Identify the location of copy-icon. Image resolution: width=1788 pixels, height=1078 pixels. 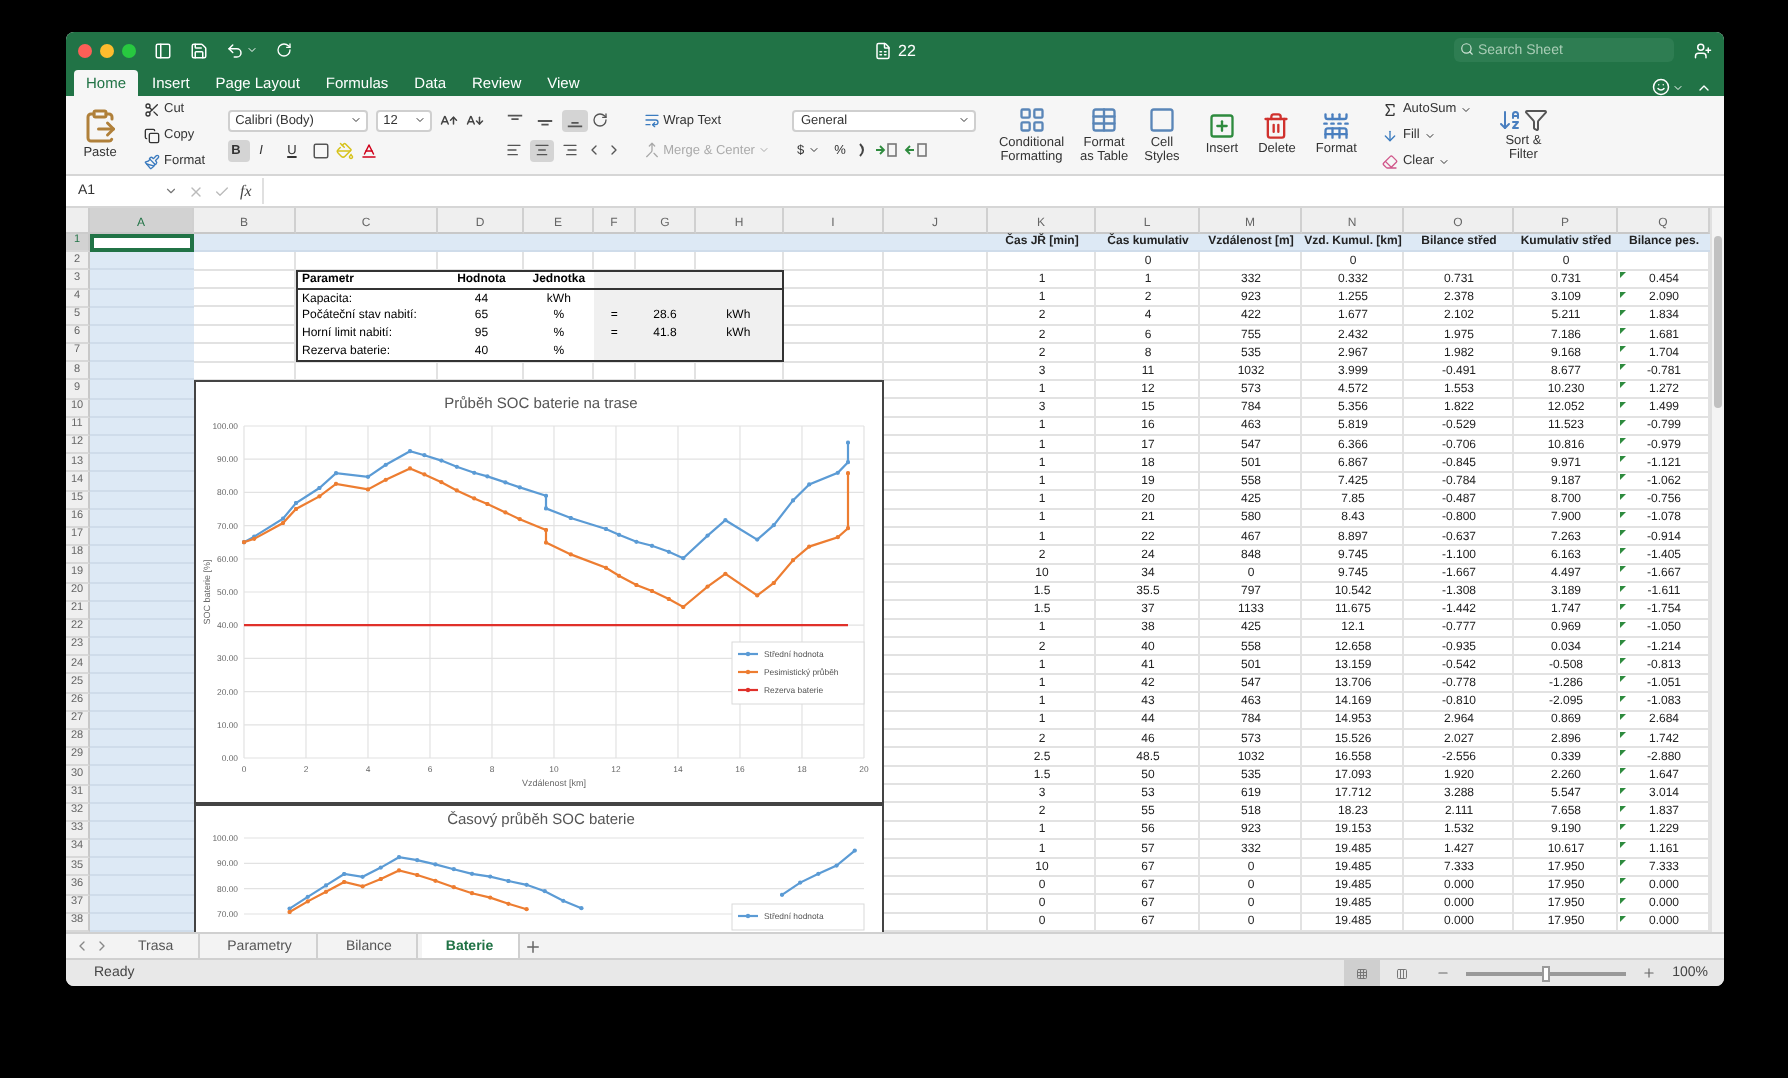
(152, 135).